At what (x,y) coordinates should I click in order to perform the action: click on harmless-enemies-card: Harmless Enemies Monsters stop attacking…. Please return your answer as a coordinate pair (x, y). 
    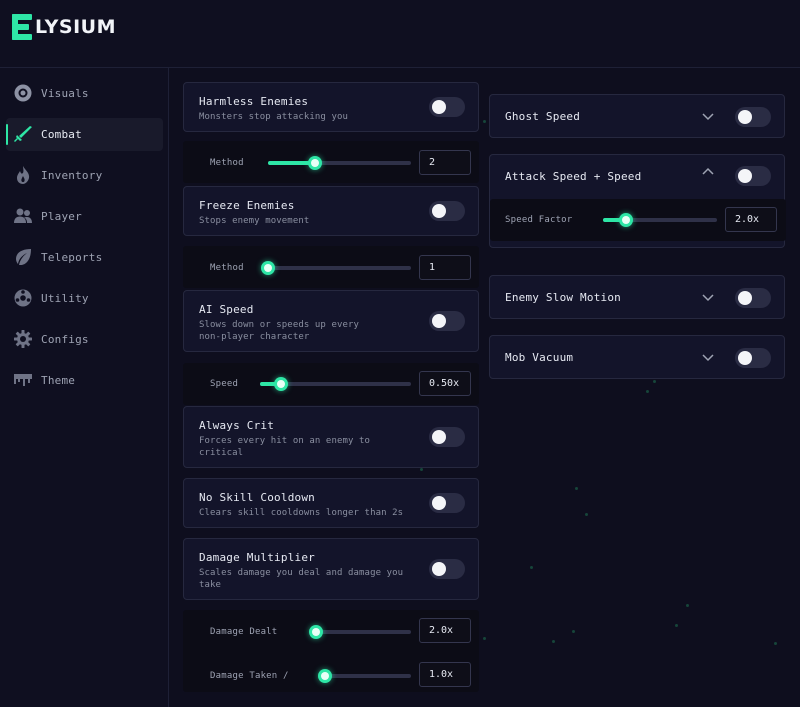
    Looking at the image, I should click on (331, 107).